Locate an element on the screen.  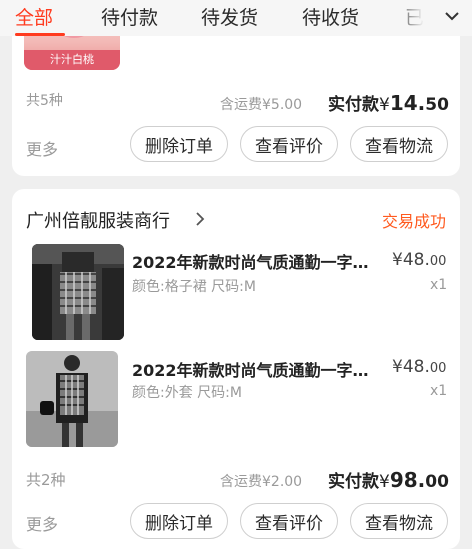
shipping-fee: 含运费¥2.00 is located at coordinates (261, 481).